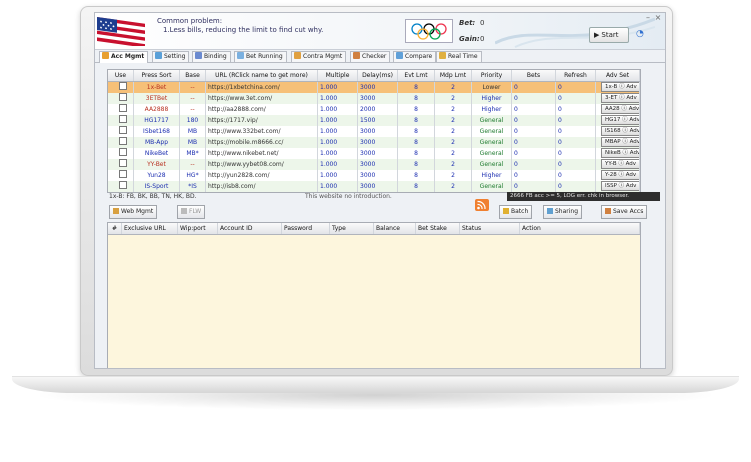 This screenshot has height=462, width=751. Describe the element at coordinates (370, 56) in the screenshot. I see `tab-checker: Checker` at that location.